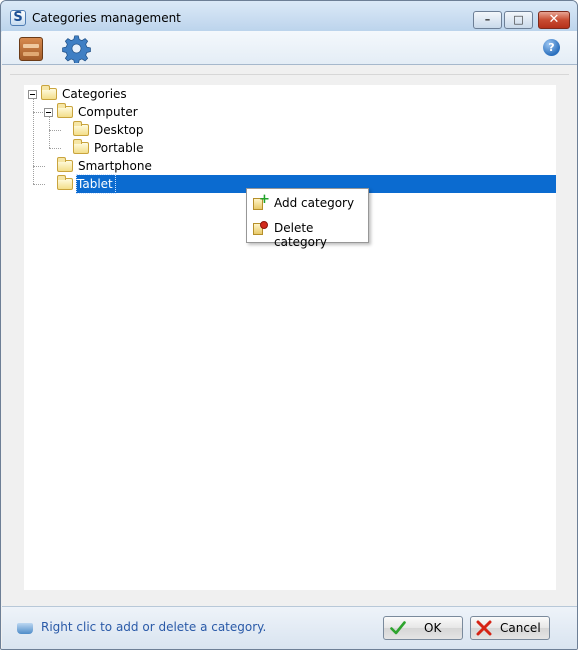 The width and height of the screenshot is (578, 650). I want to click on window-title: Categories management, so click(106, 18).